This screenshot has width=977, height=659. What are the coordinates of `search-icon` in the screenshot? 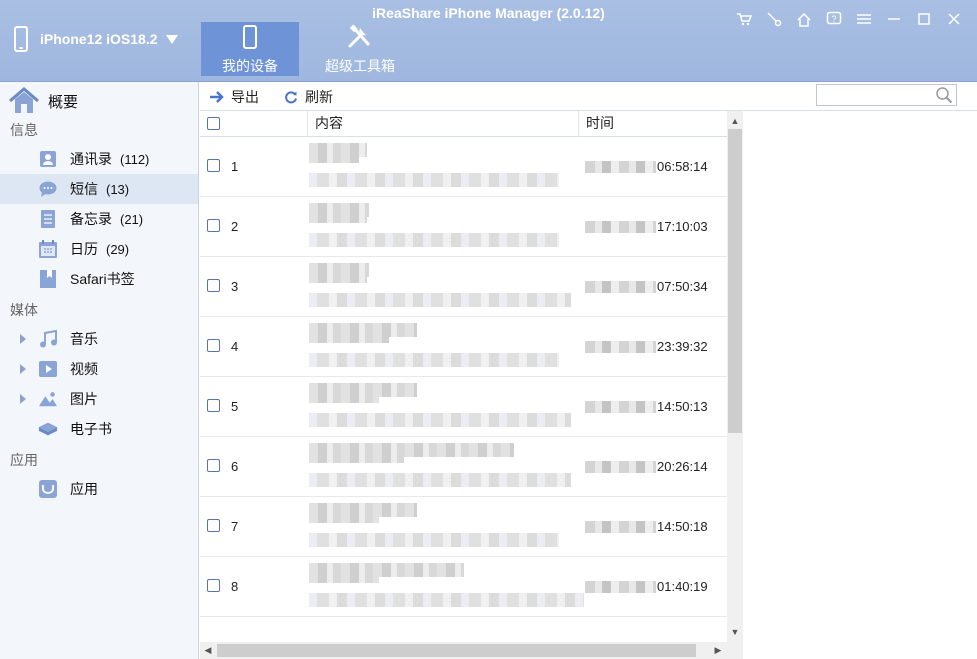 It's located at (944, 95).